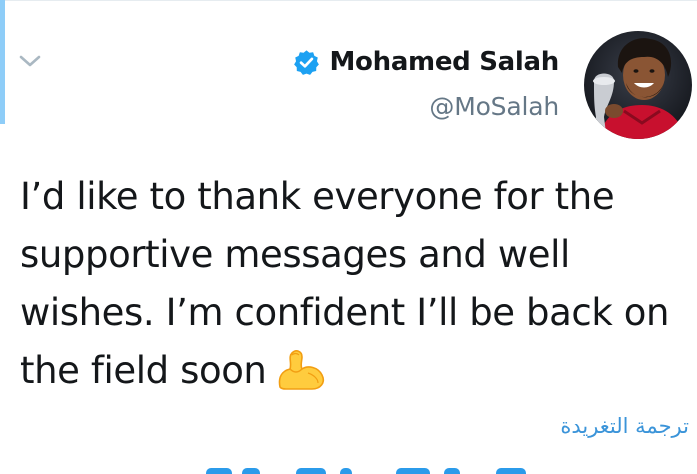 The image size is (697, 474). I want to click on avatar, so click(638, 85).